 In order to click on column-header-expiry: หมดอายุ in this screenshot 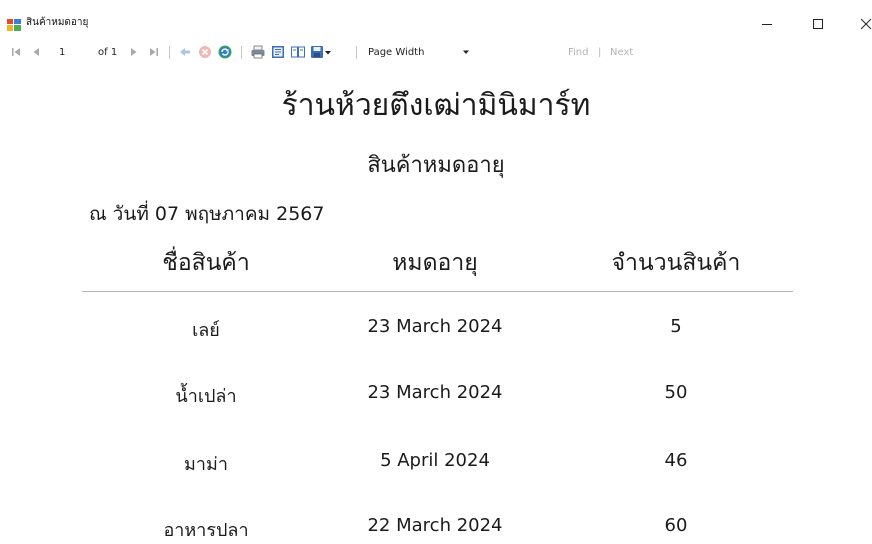, I will do `click(435, 263)`.